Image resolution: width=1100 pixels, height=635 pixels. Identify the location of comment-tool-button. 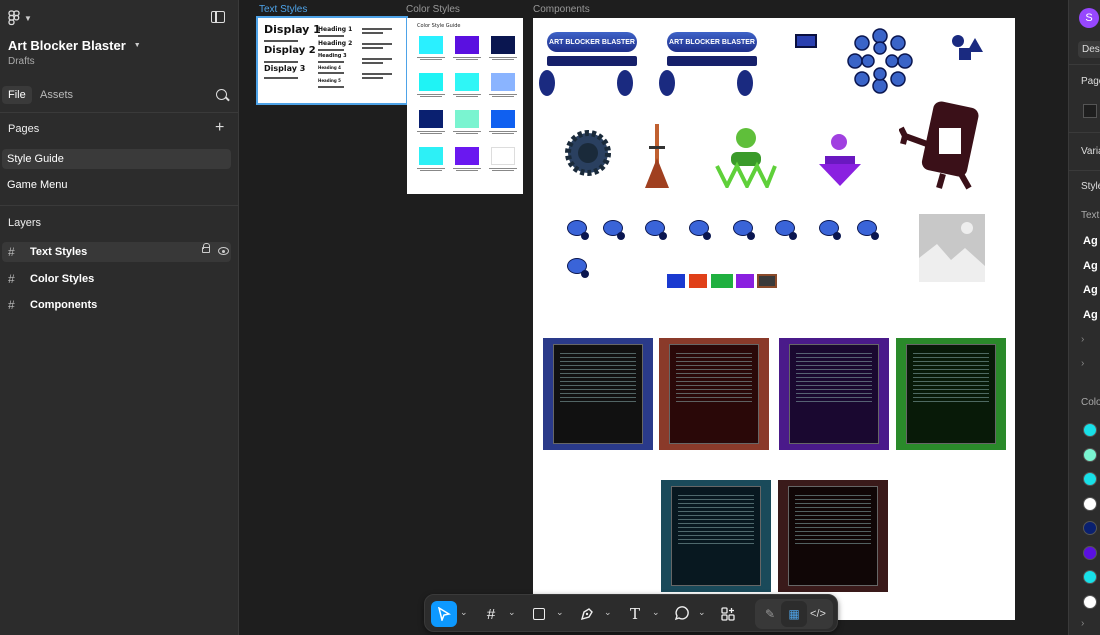
(681, 614).